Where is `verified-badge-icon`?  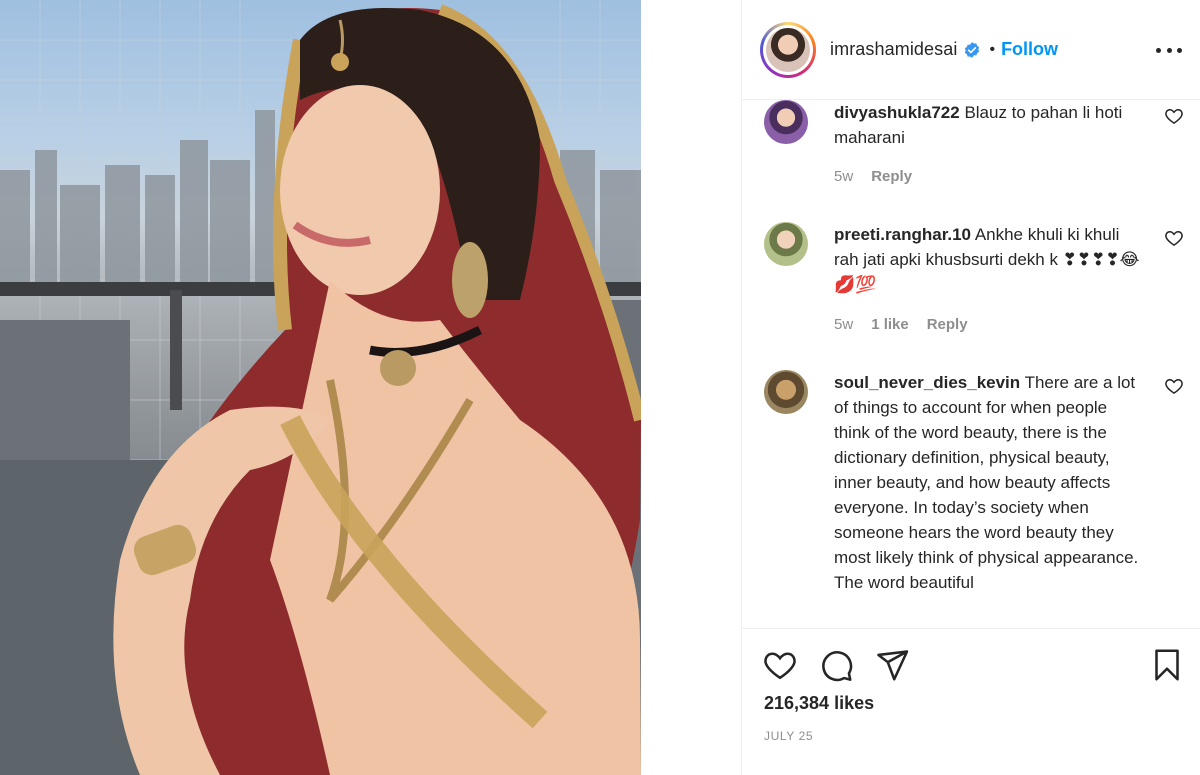 verified-badge-icon is located at coordinates (972, 50).